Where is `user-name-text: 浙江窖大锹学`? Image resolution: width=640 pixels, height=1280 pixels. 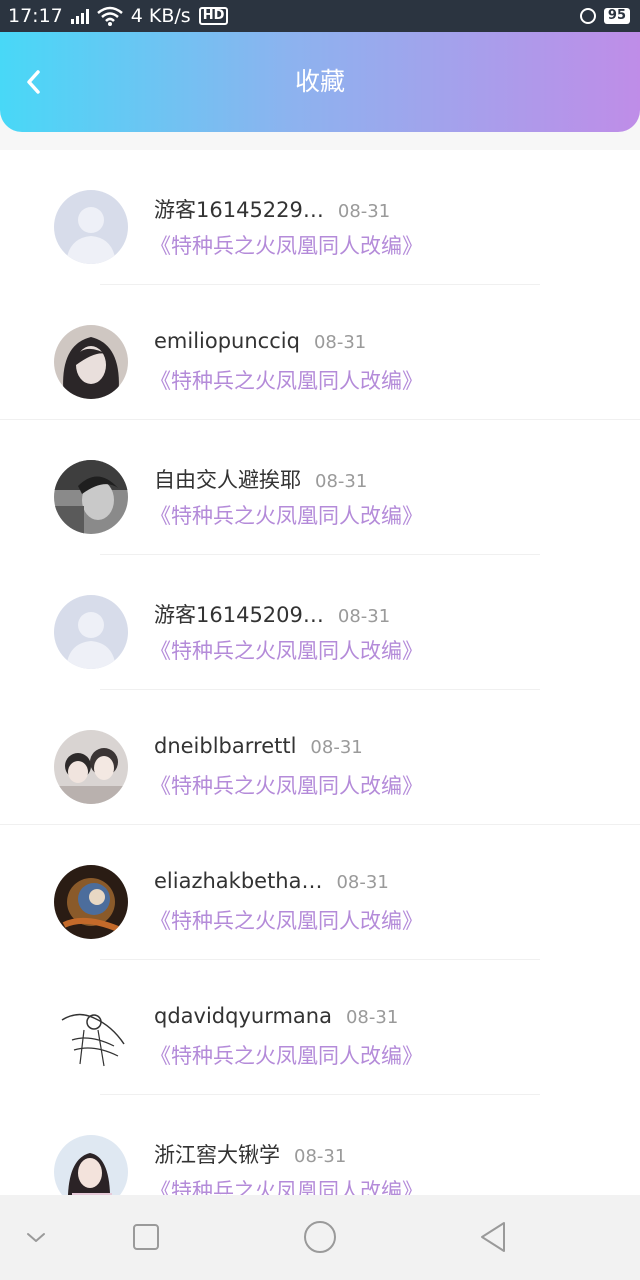
user-name-text: 浙江窖大锹学 is located at coordinates (217, 1155).